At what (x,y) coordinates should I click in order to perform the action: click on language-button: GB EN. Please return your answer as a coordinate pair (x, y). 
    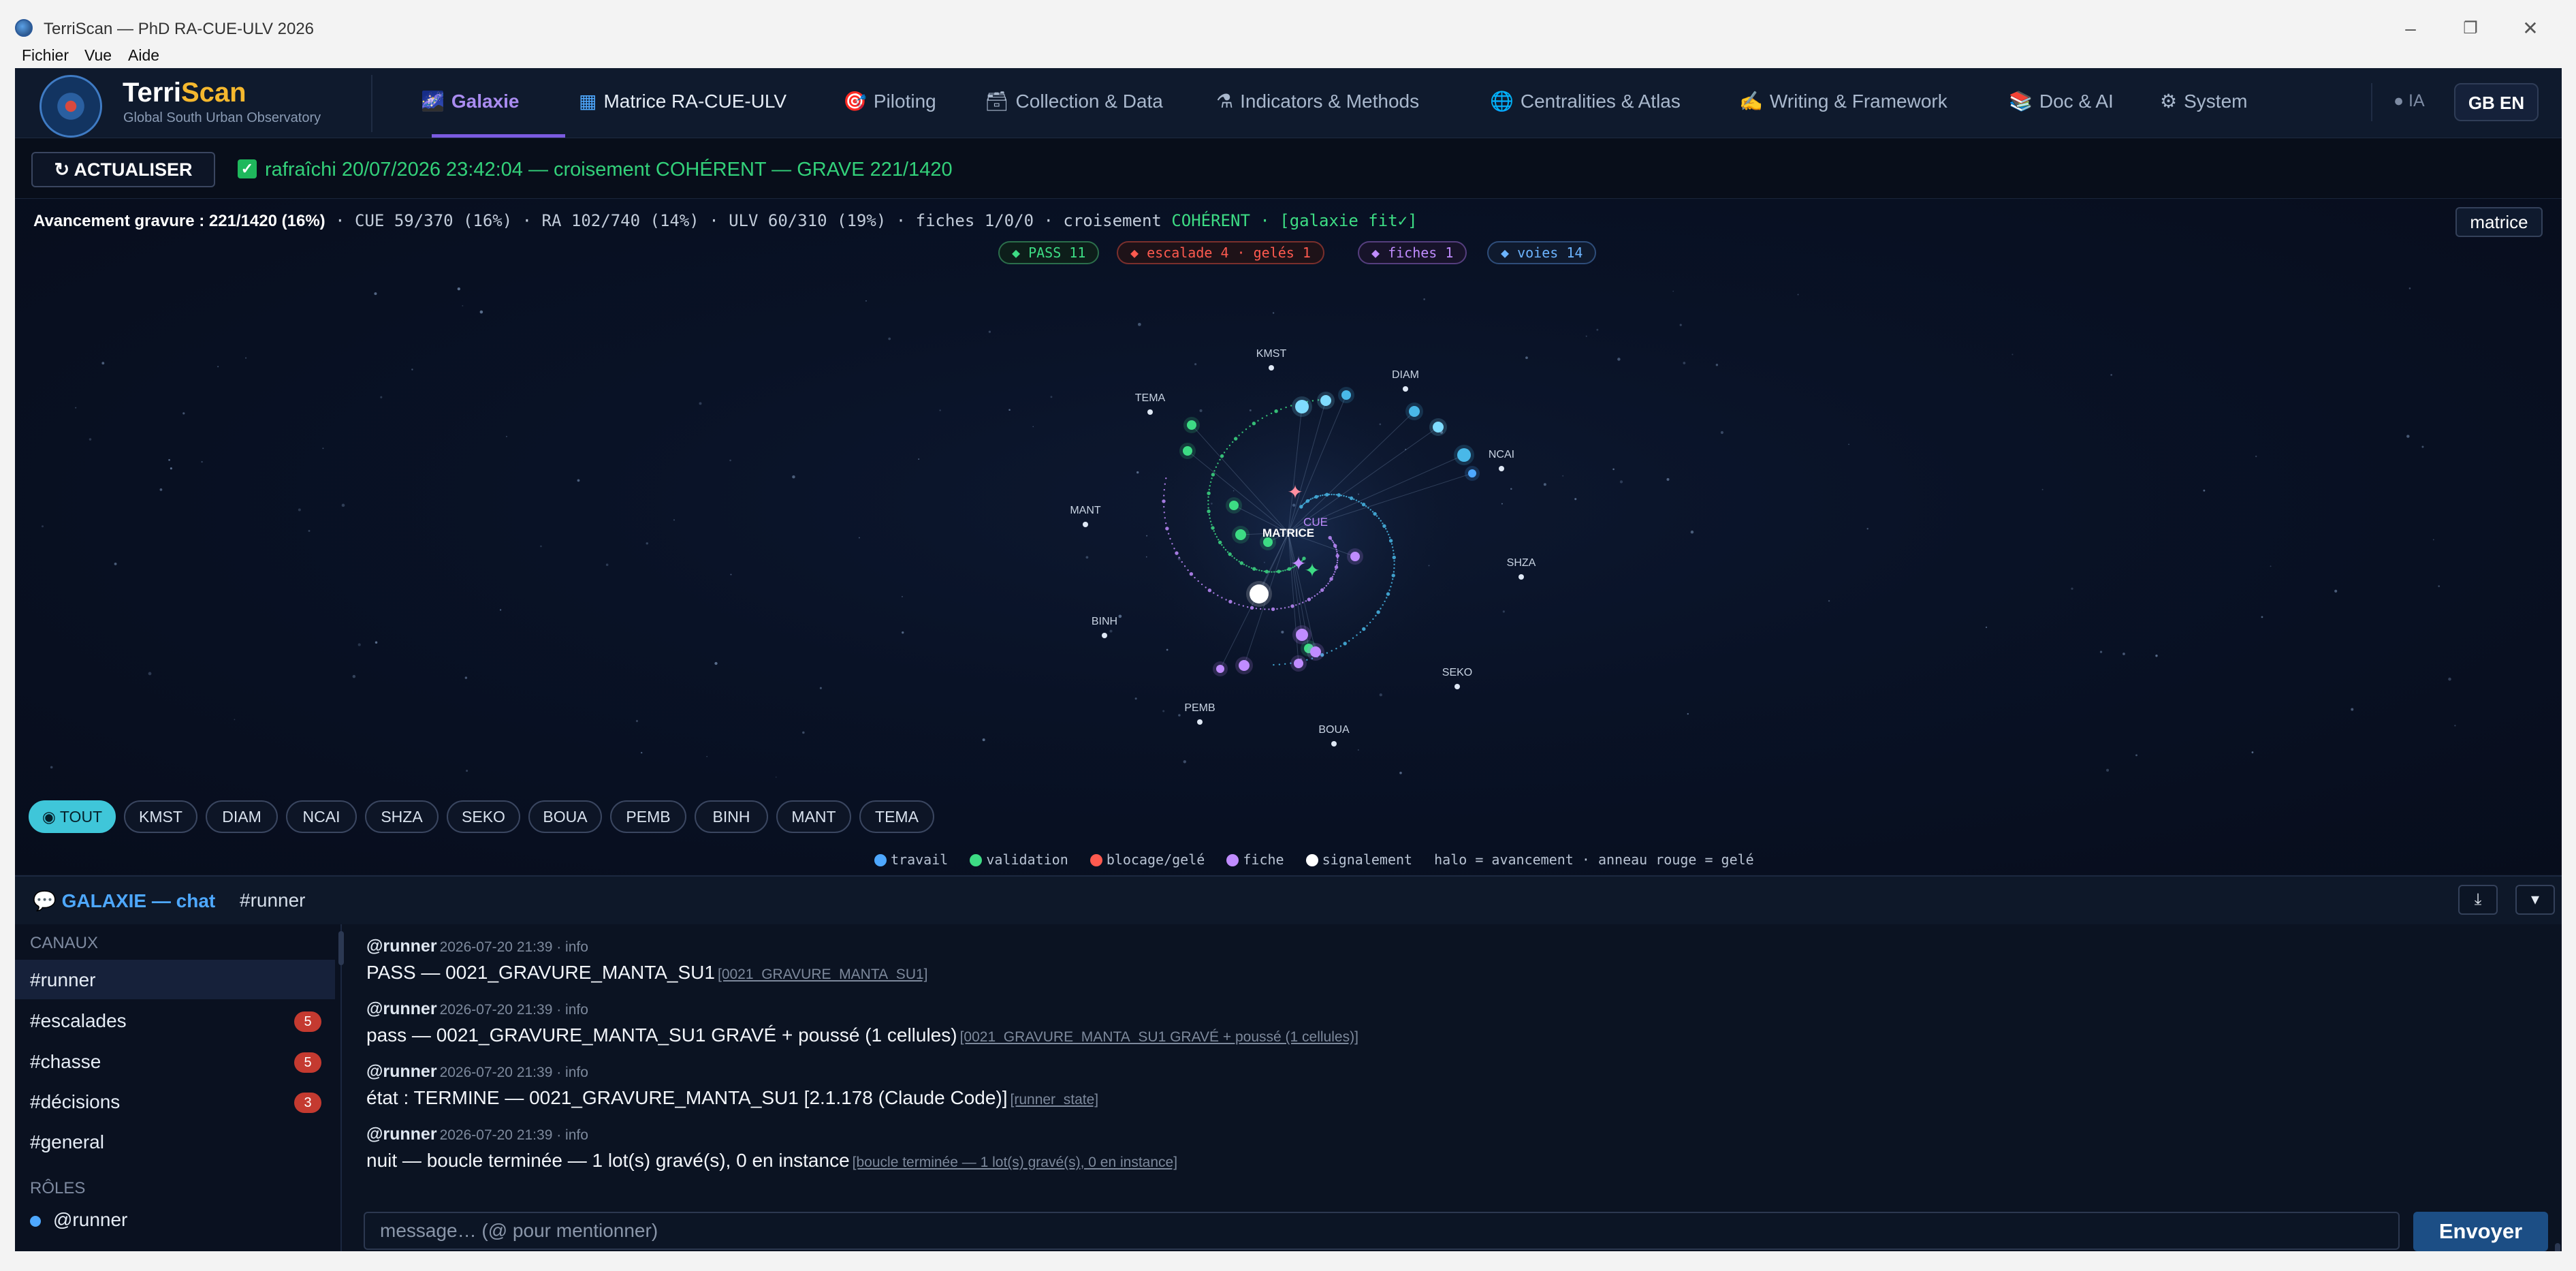
    Looking at the image, I should click on (2496, 102).